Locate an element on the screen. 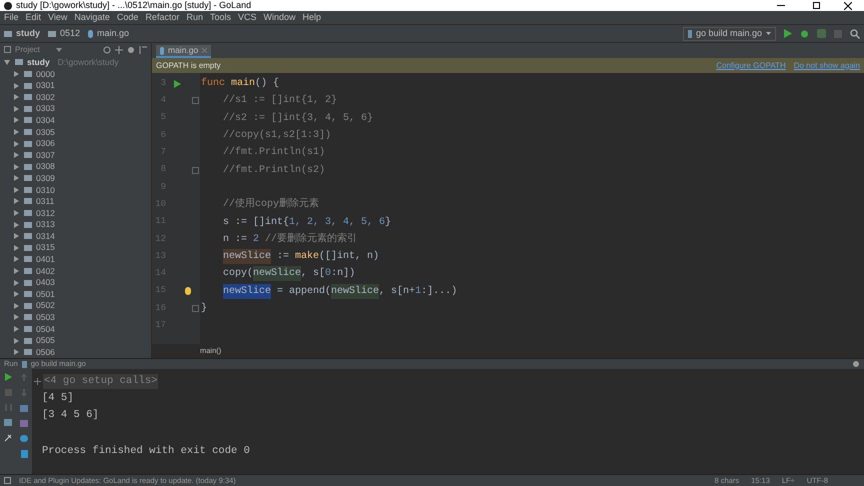  tab-label: main.go is located at coordinates (183, 50).